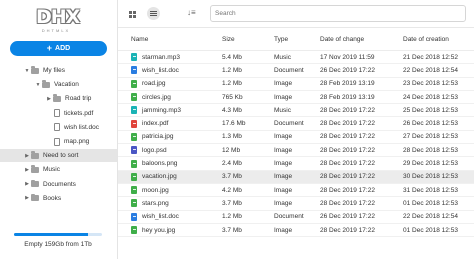 The width and height of the screenshot is (474, 259). What do you see at coordinates (57, 141) in the screenshot?
I see `file-icon` at bounding box center [57, 141].